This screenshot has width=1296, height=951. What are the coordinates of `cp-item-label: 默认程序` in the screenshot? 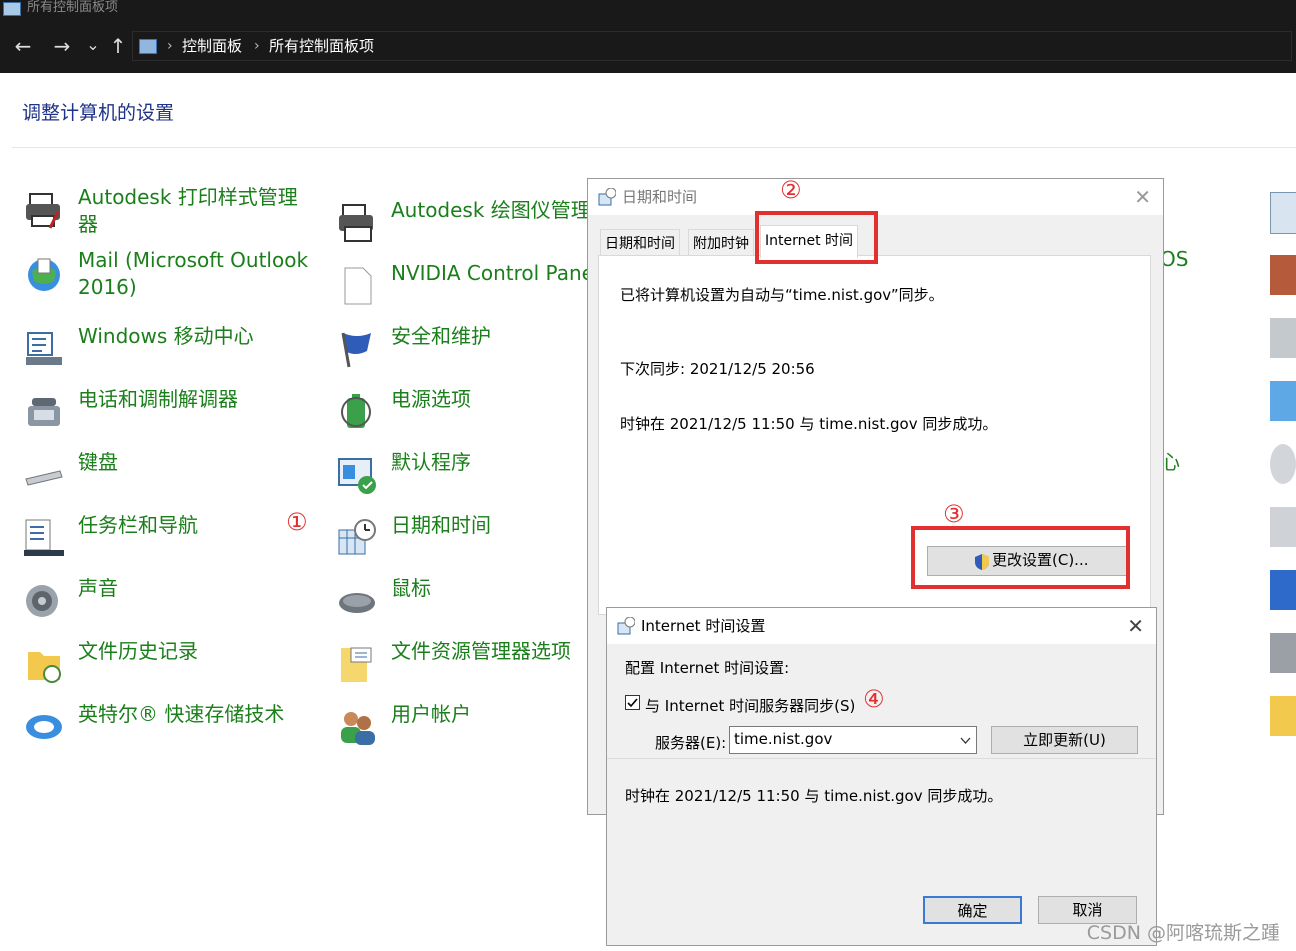 It's located at (431, 462).